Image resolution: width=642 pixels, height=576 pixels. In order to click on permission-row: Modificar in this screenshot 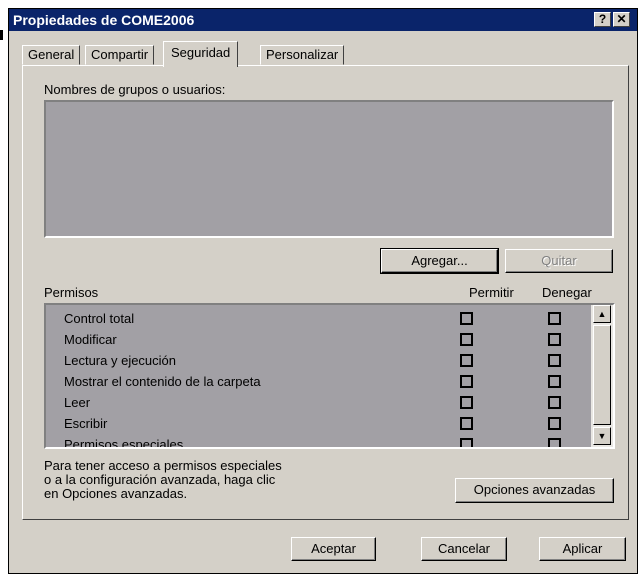, I will do `click(318, 339)`.